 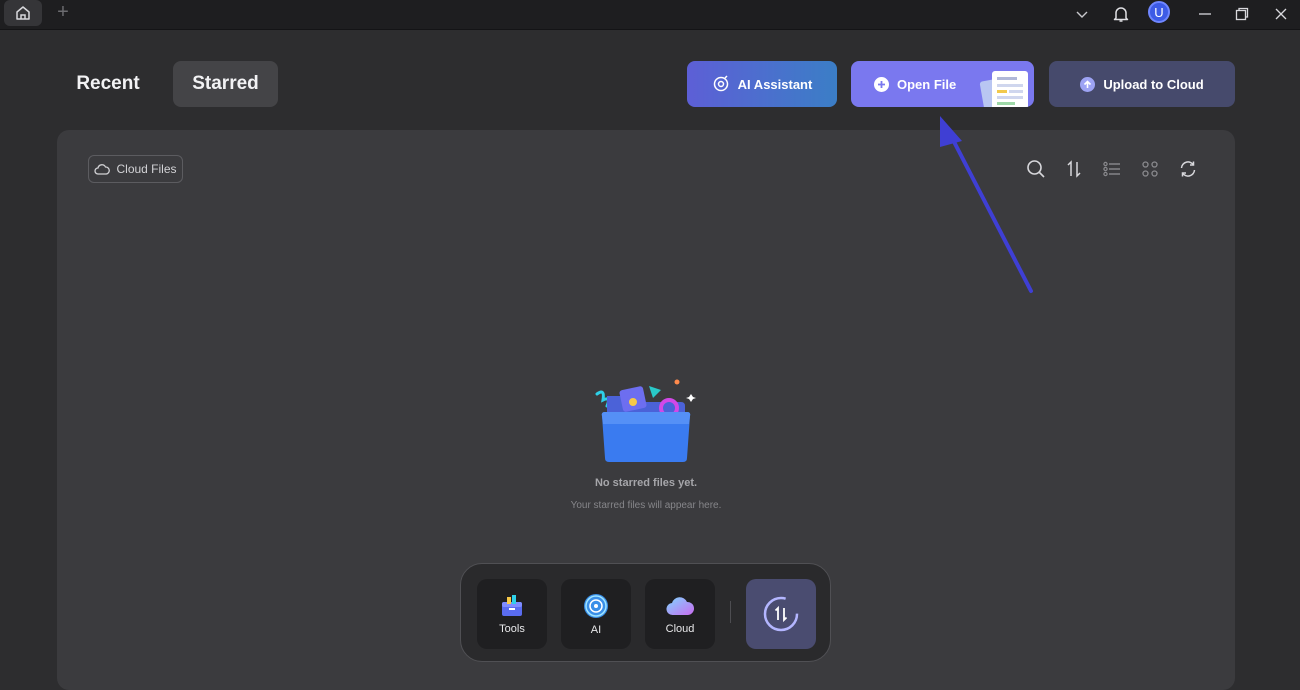 What do you see at coordinates (225, 84) in the screenshot?
I see `tab-starred: Starred` at bounding box center [225, 84].